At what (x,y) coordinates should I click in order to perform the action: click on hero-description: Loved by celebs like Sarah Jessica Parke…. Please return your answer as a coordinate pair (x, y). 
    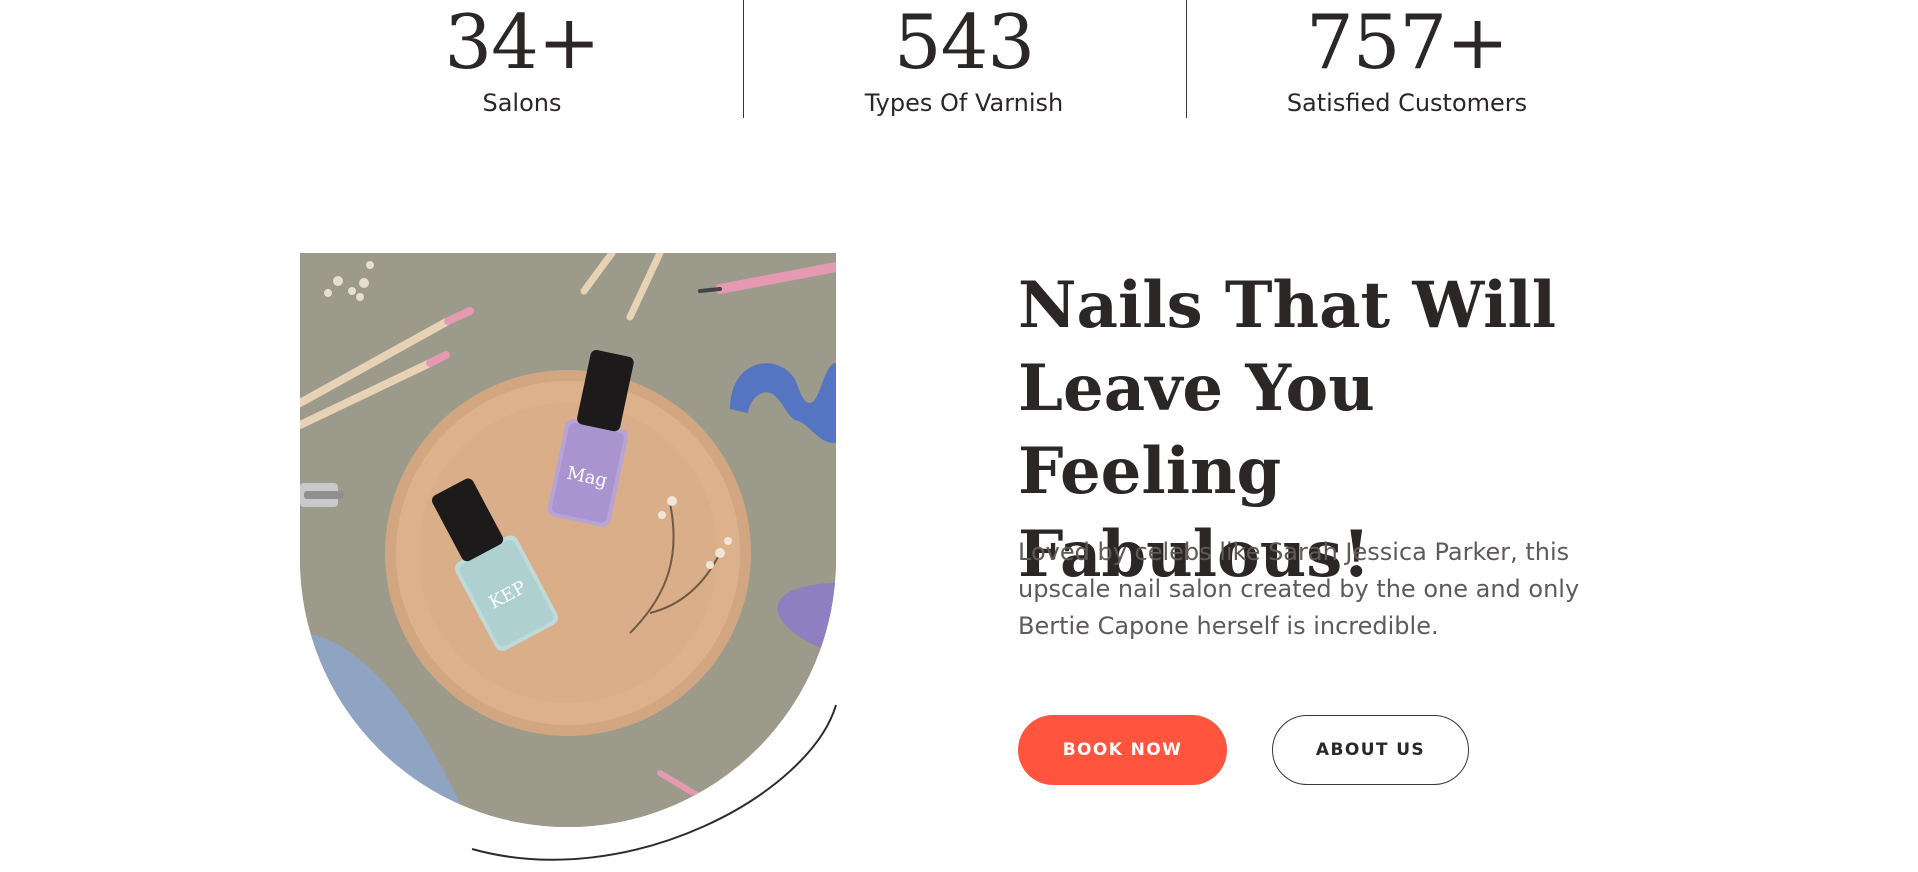
    Looking at the image, I should click on (1299, 589).